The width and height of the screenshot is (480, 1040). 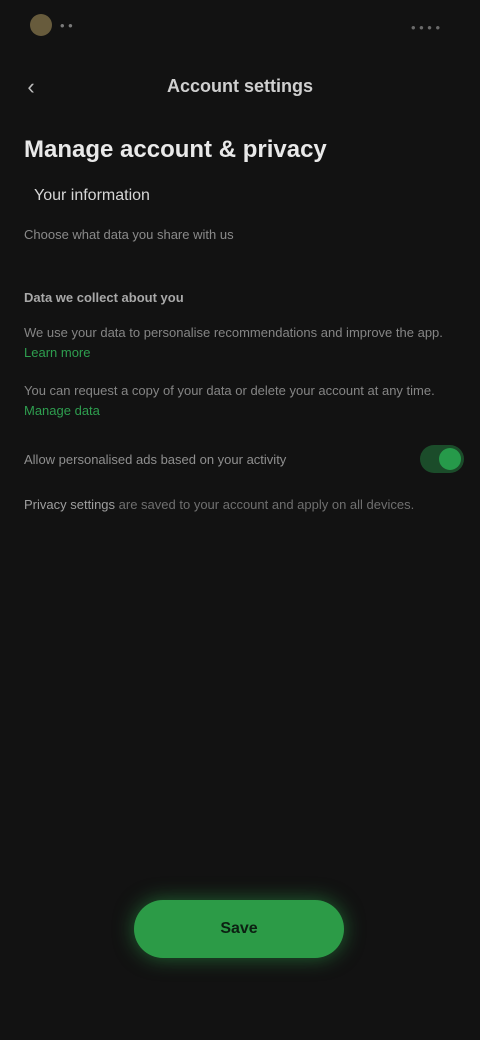 I want to click on app-avatar-icon, so click(x=41, y=25).